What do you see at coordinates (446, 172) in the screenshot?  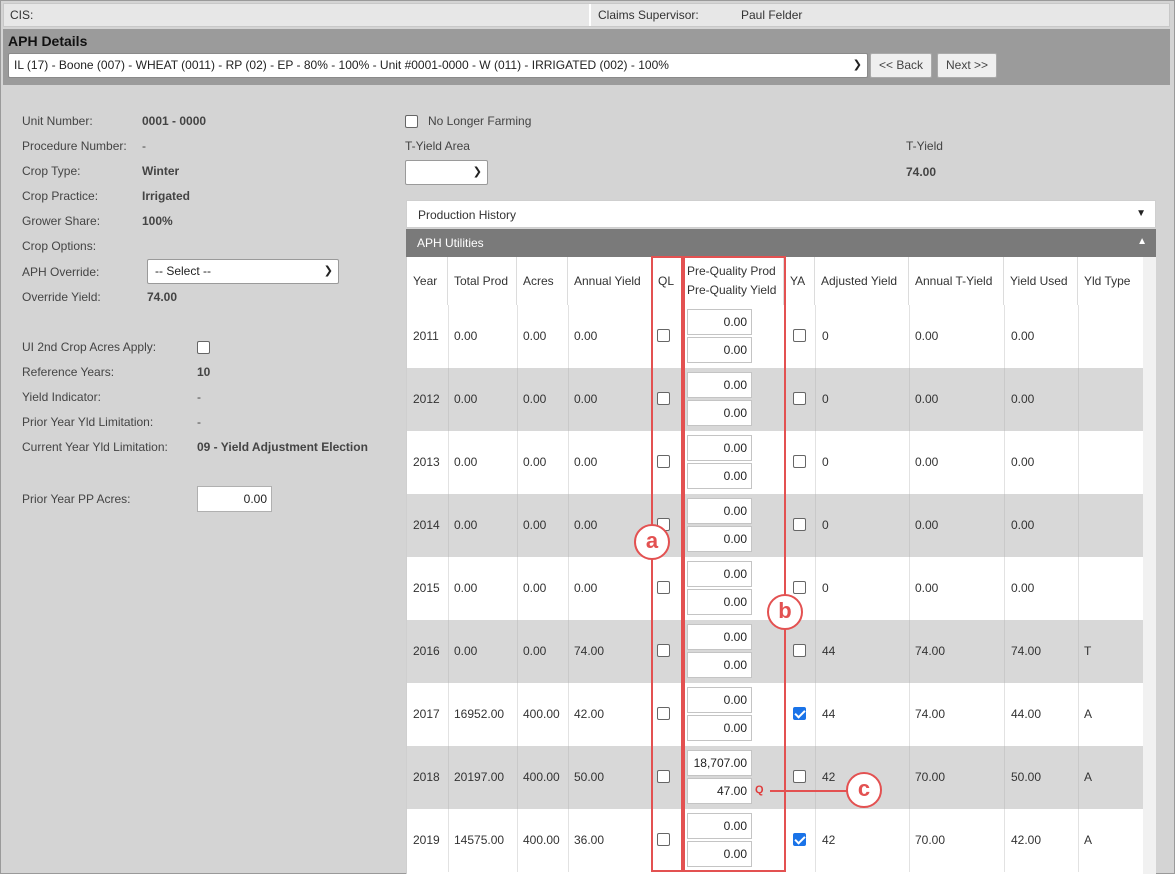 I see `t-yield-area-select: ❯` at bounding box center [446, 172].